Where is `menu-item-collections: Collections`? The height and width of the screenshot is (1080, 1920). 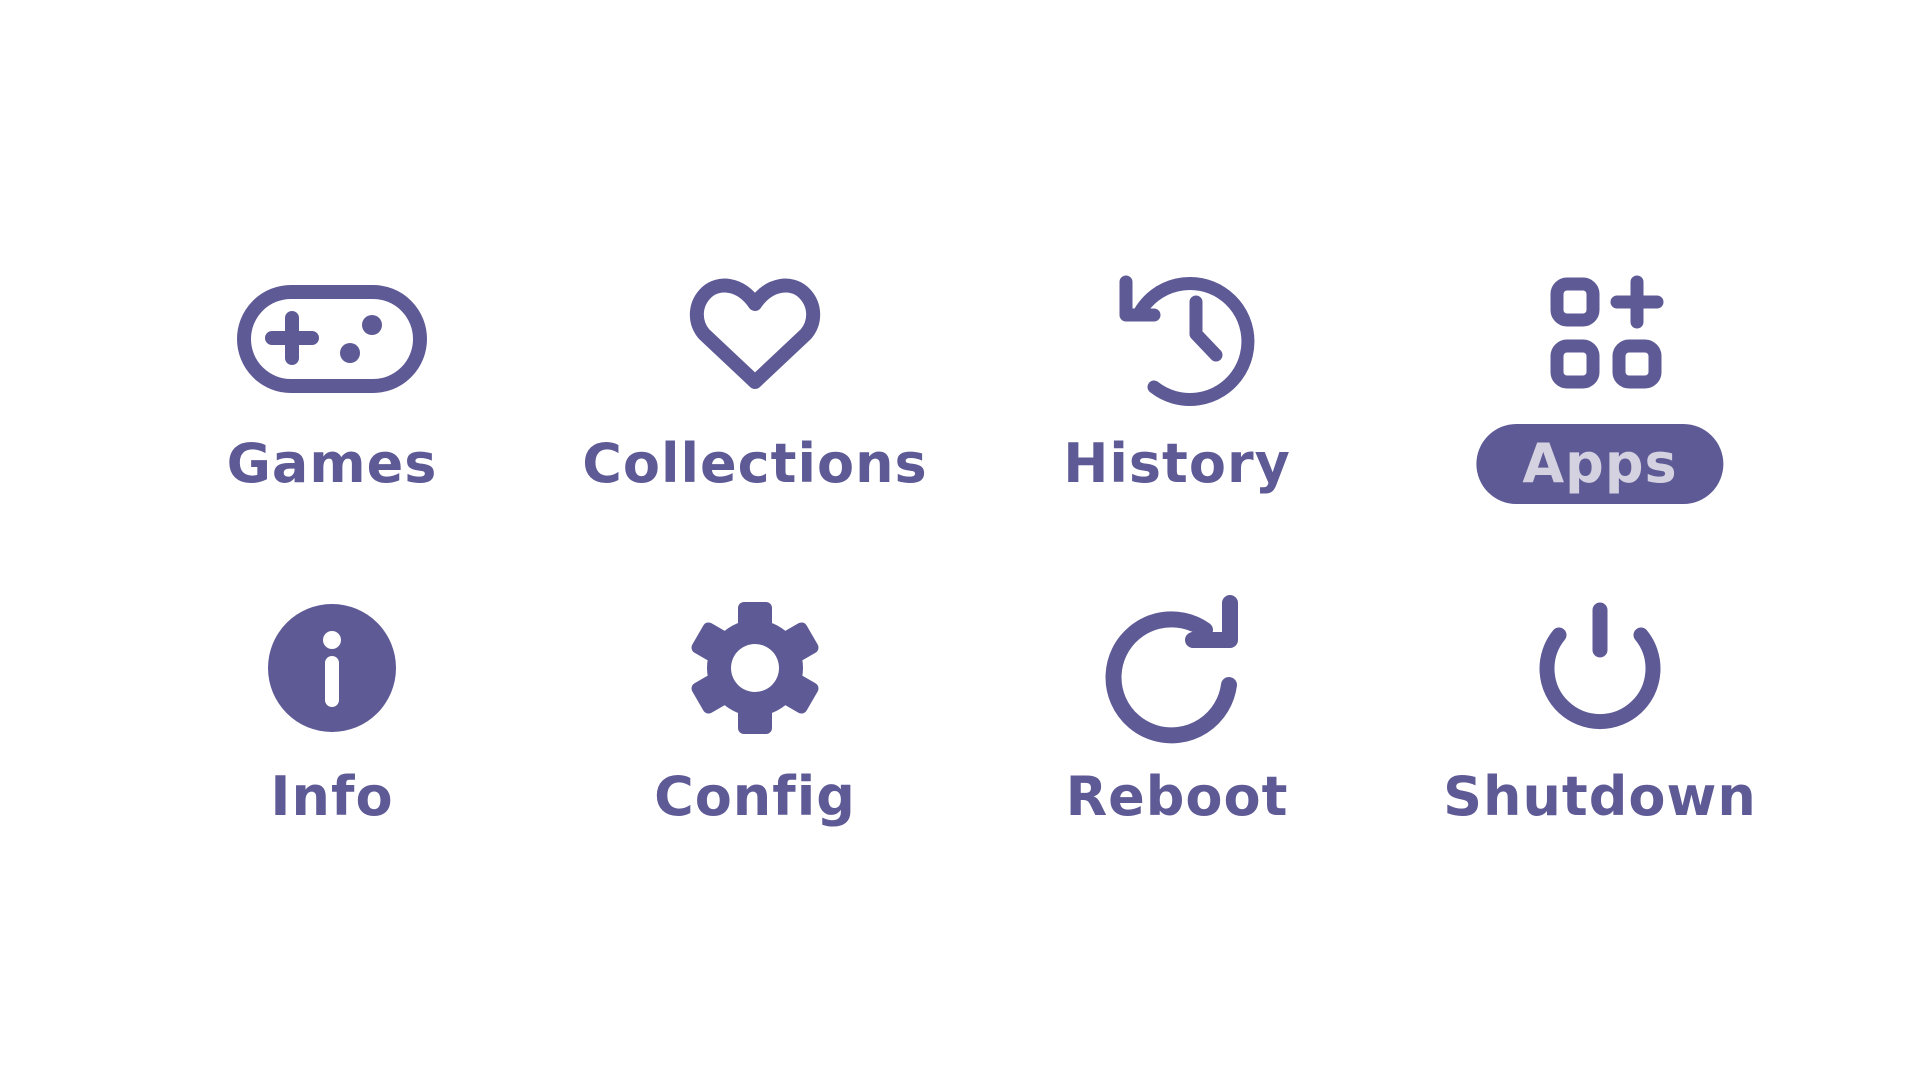 menu-item-collections: Collections is located at coordinates (754, 392).